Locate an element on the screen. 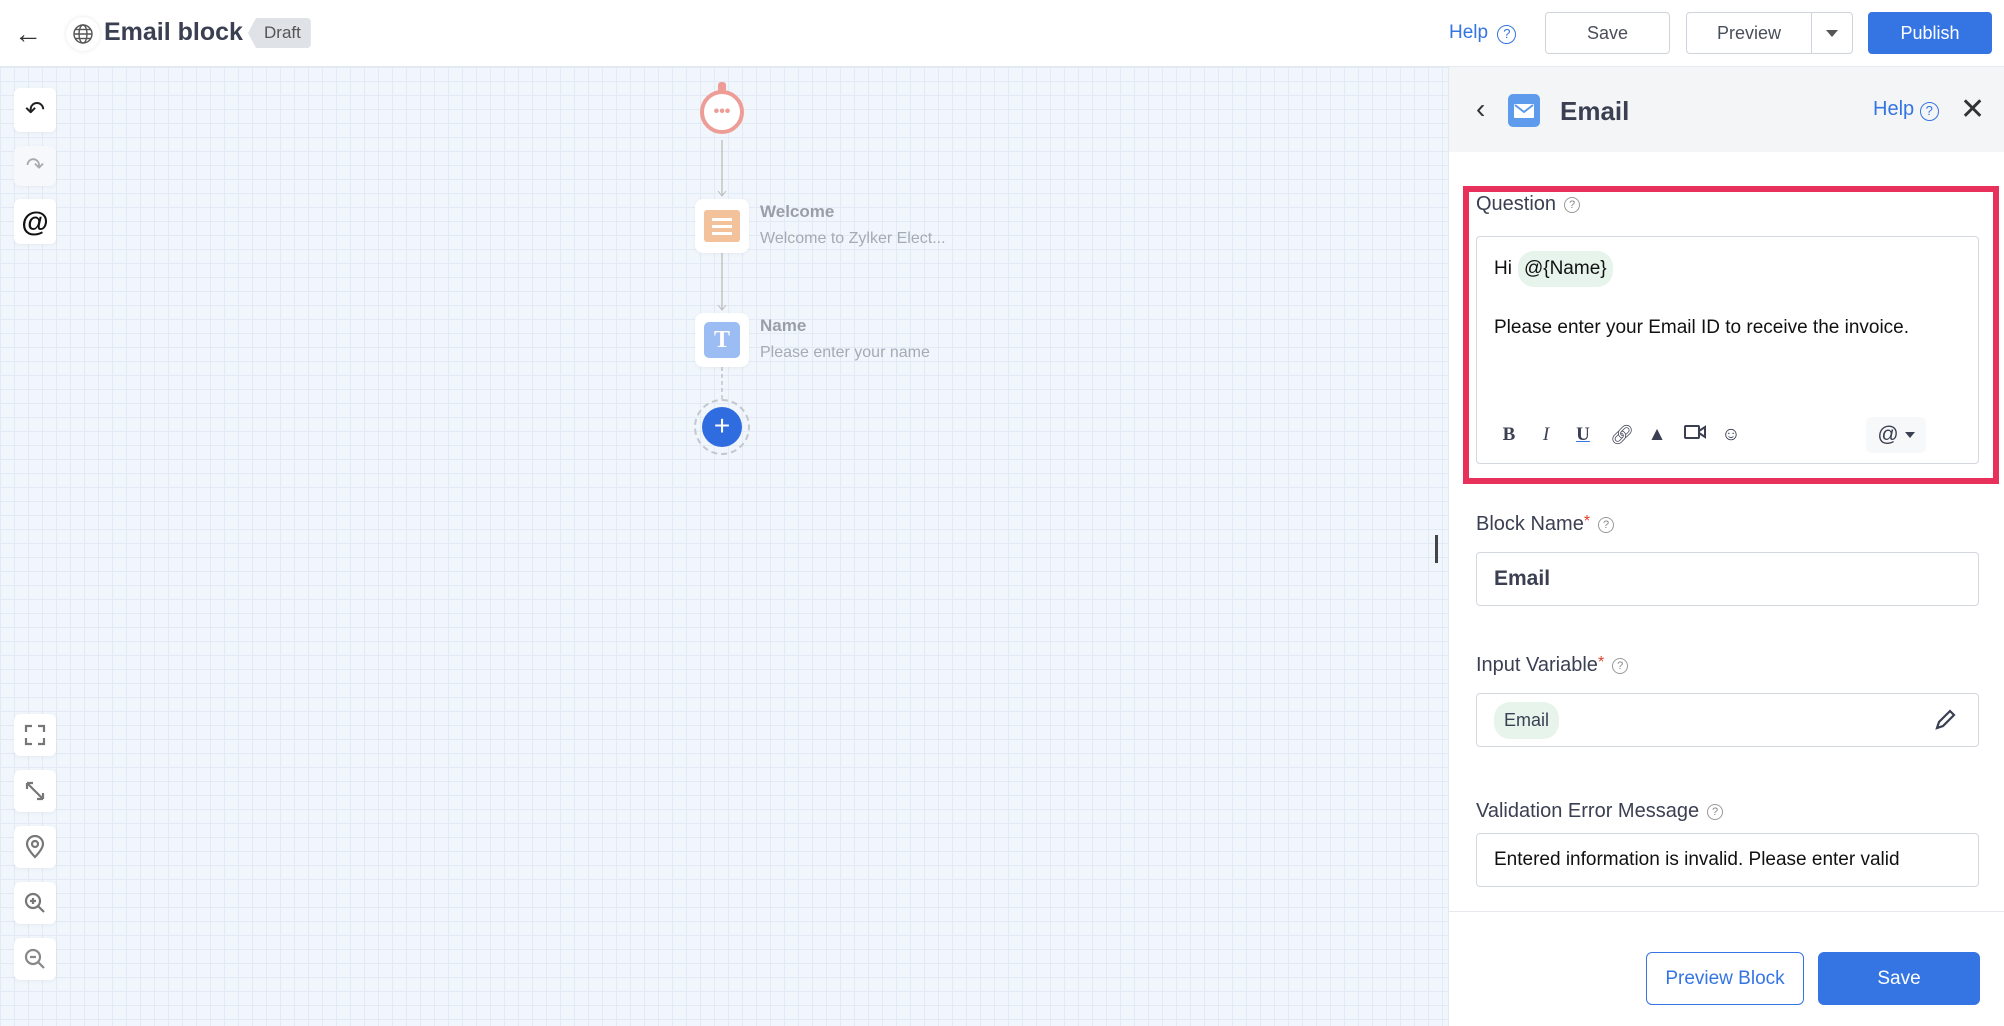 This screenshot has width=2004, height=1026. fit-view-button is located at coordinates (35, 791).